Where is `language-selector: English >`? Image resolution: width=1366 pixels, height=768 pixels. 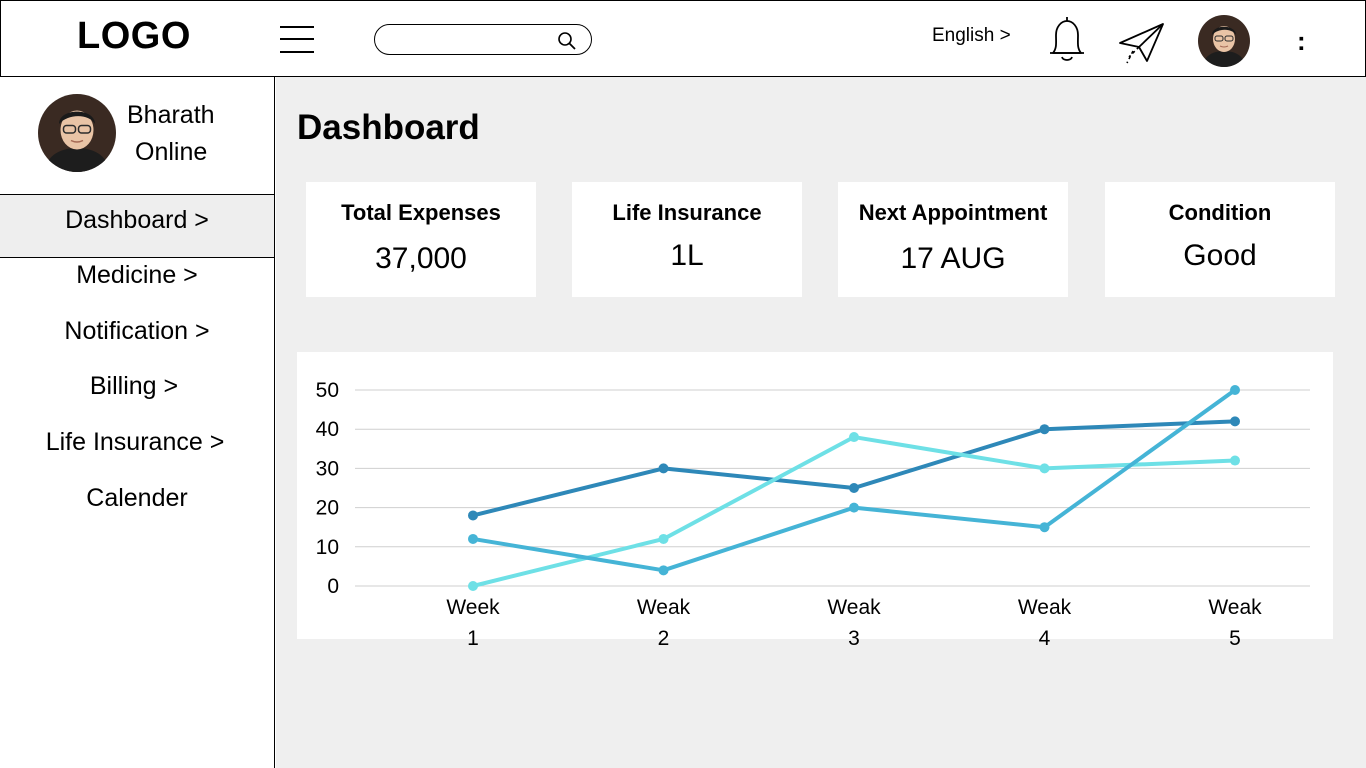 language-selector: English > is located at coordinates (971, 36).